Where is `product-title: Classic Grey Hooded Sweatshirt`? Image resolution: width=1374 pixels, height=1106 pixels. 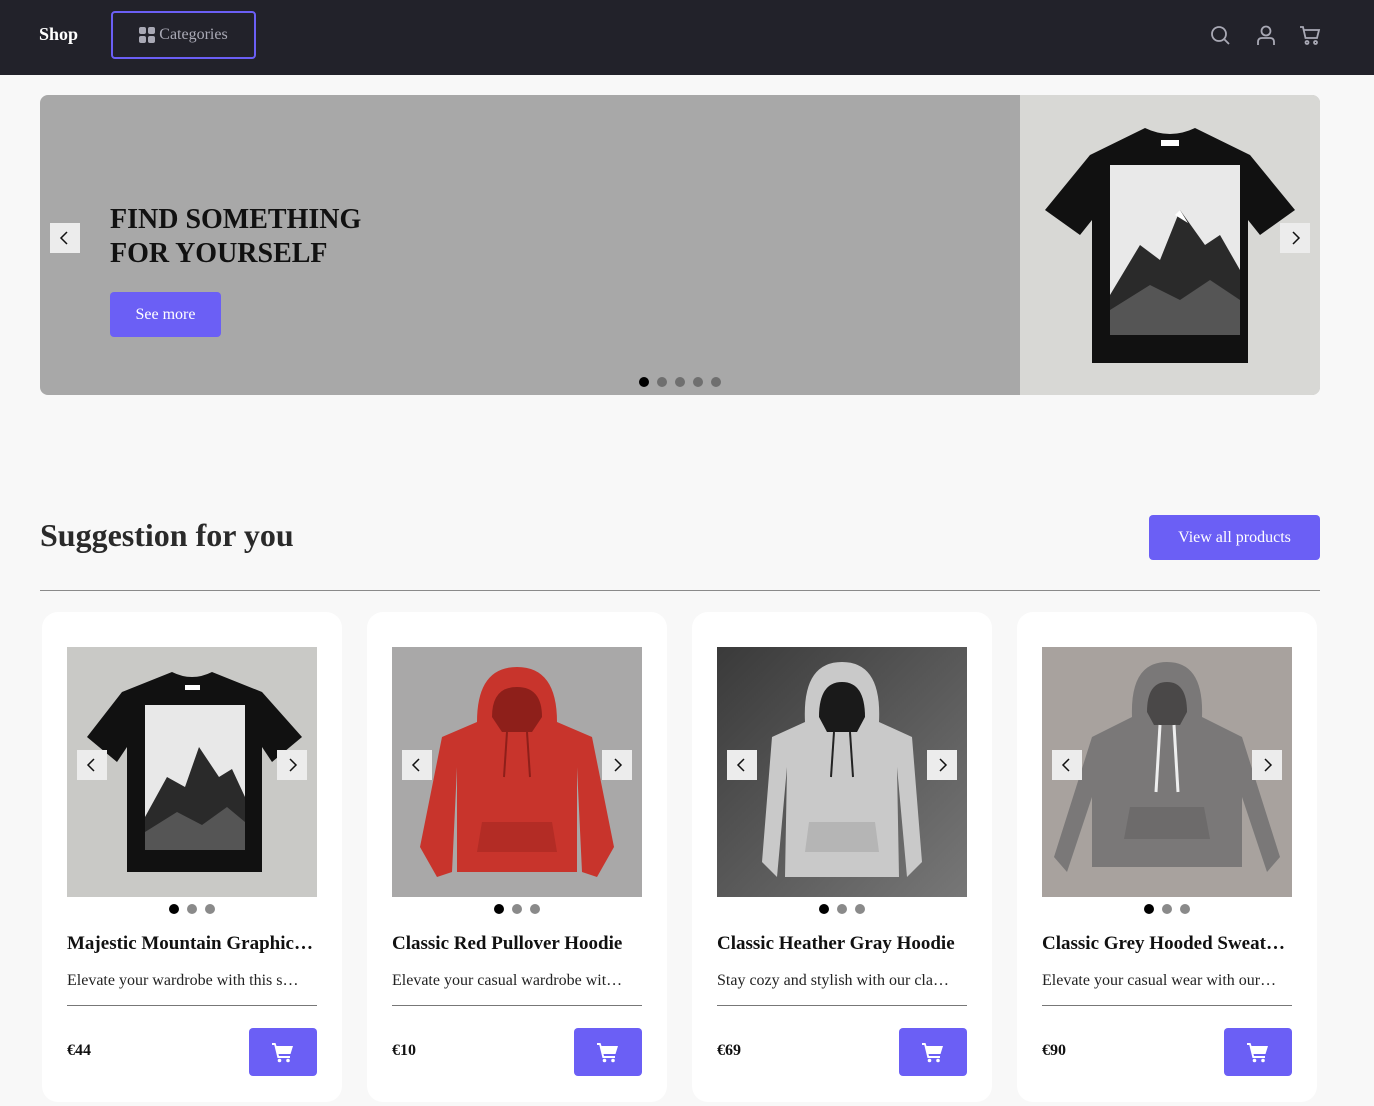
product-title: Classic Grey Hooded Sweatshirt is located at coordinates (1167, 944).